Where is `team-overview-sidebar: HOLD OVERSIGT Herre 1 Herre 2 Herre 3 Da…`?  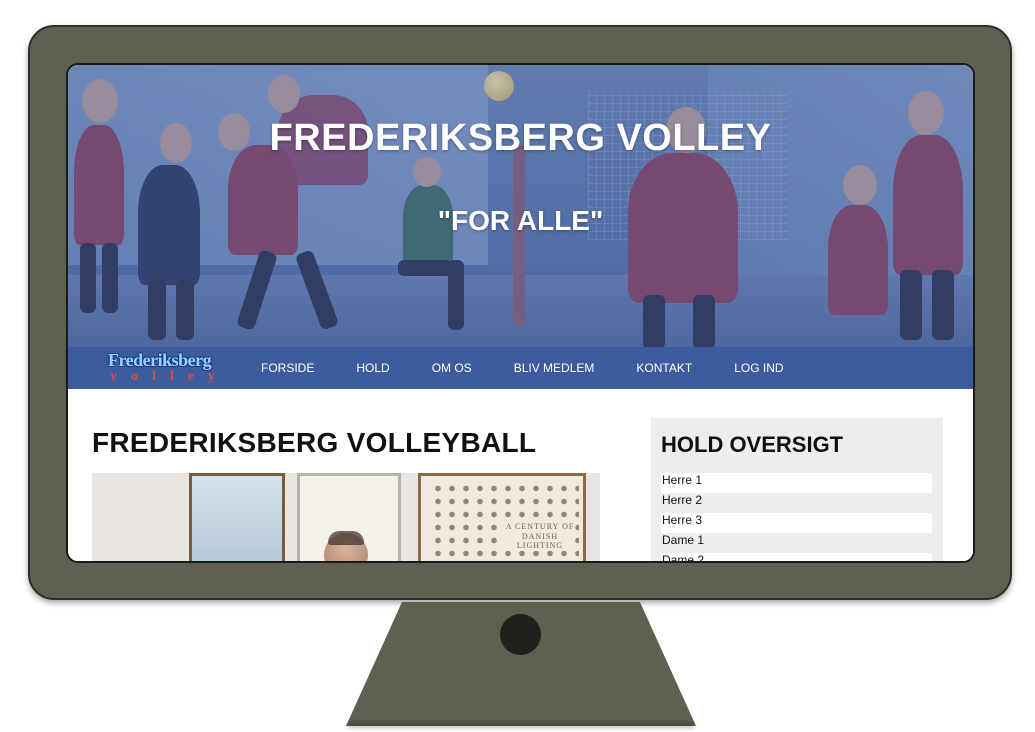
team-overview-sidebar: HOLD OVERSIGT Herre 1 Herre 2 Herre 3 Da… is located at coordinates (797, 489).